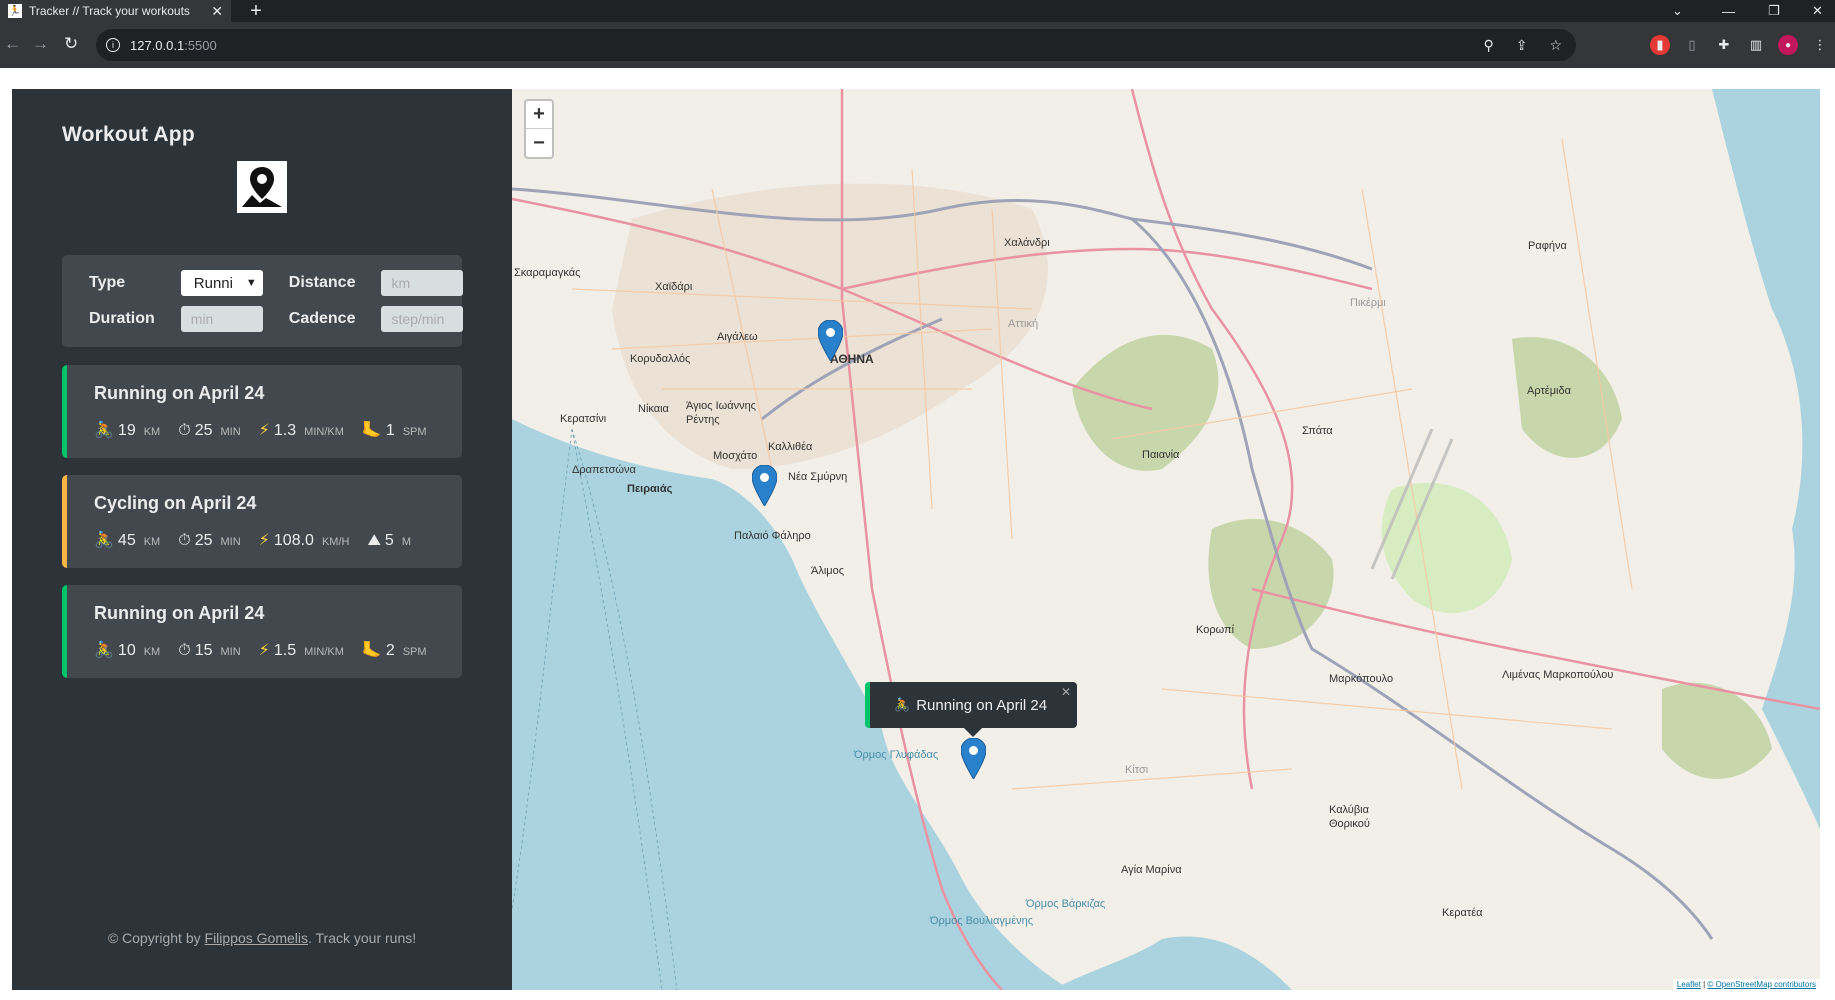 Image resolution: width=1835 pixels, height=1000 pixels. What do you see at coordinates (1728, 11) in the screenshot?
I see `minimize-icon: —` at bounding box center [1728, 11].